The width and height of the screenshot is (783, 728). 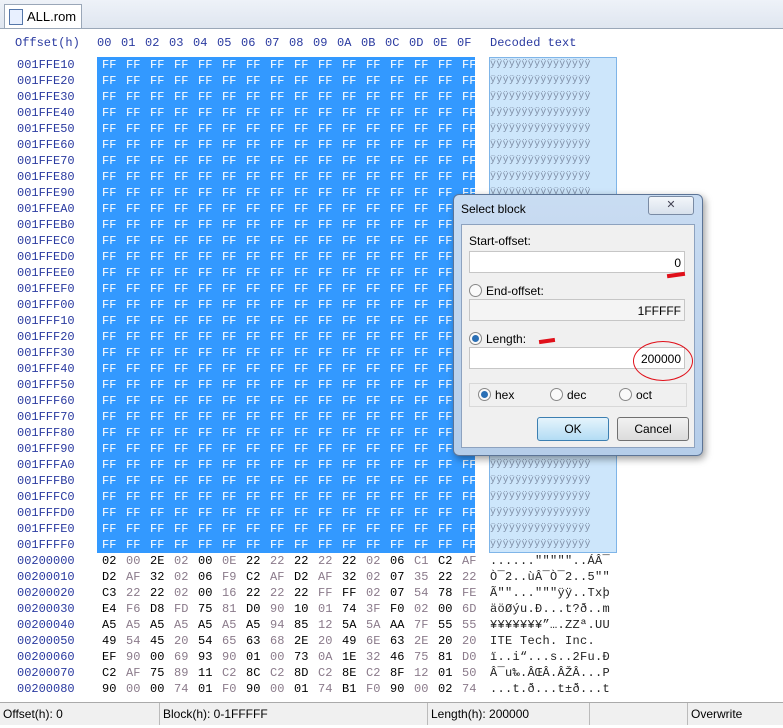 I want to click on hex-byte: D0, so click(x=253, y=609).